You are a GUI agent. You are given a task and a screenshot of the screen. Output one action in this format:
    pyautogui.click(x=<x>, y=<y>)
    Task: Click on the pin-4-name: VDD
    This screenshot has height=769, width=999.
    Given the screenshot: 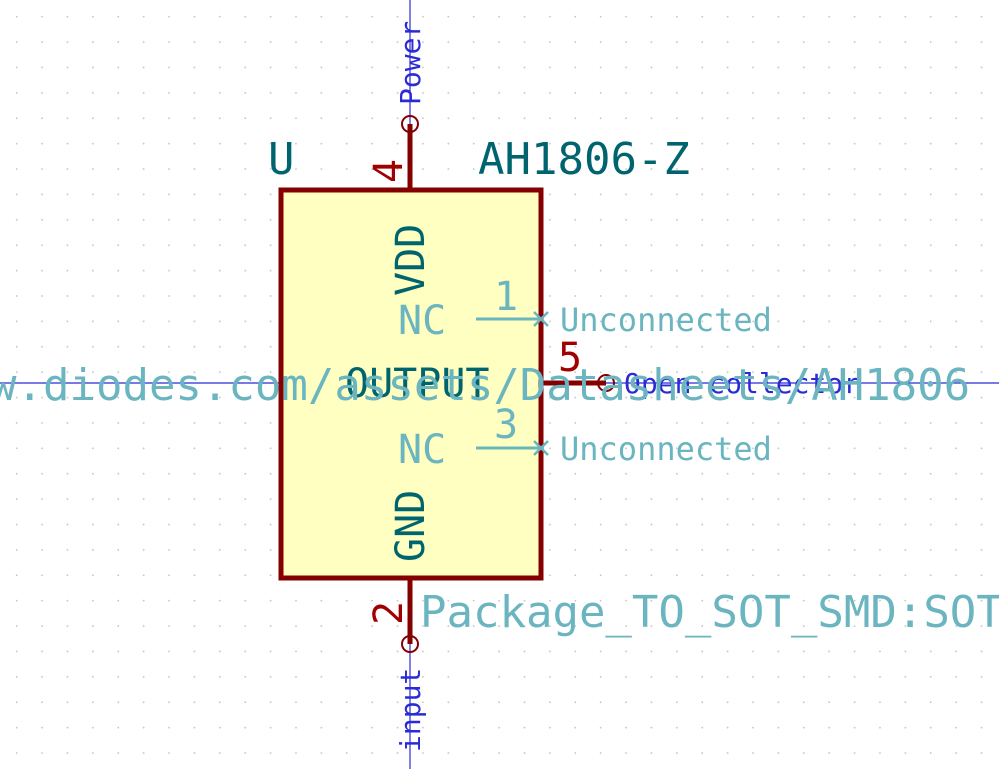 What is the action you would take?
    pyautogui.click(x=411, y=260)
    